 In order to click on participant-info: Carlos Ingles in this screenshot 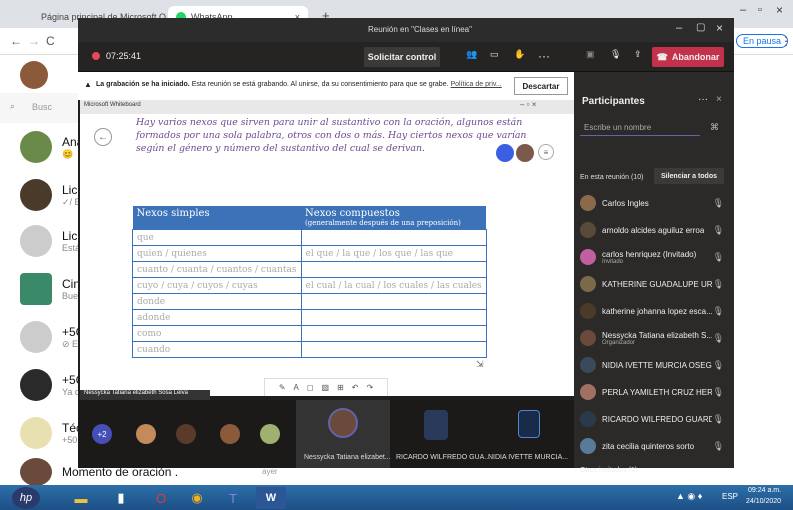, I will do `click(625, 203)`.